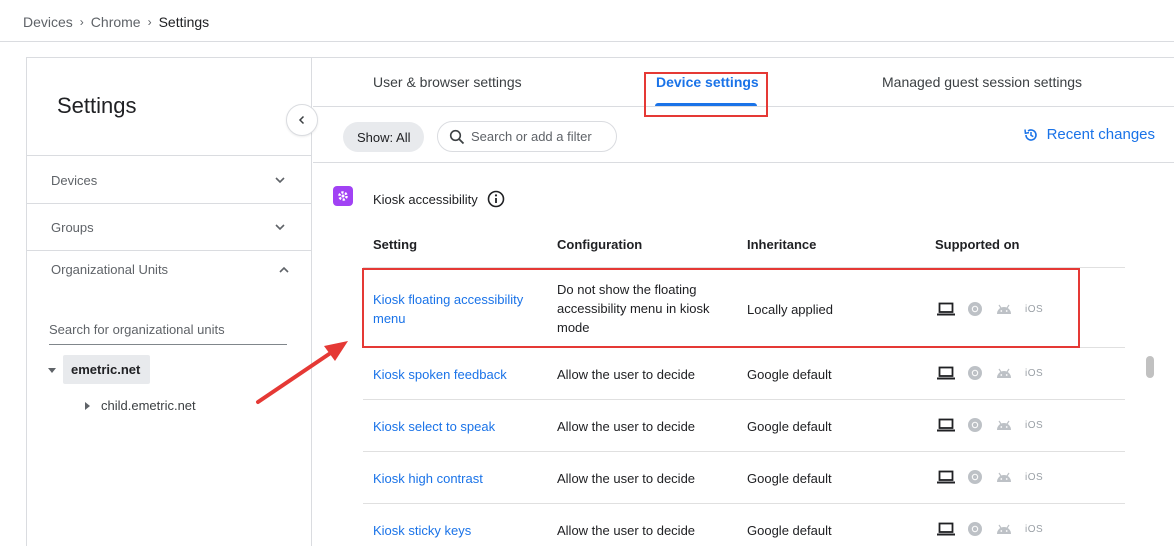 The image size is (1174, 546). I want to click on column-header-setting: Setting, so click(395, 244).